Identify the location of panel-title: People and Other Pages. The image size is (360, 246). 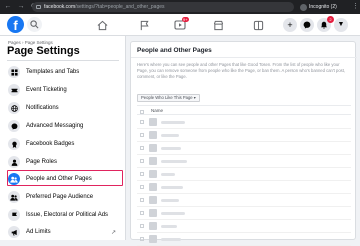
(174, 50).